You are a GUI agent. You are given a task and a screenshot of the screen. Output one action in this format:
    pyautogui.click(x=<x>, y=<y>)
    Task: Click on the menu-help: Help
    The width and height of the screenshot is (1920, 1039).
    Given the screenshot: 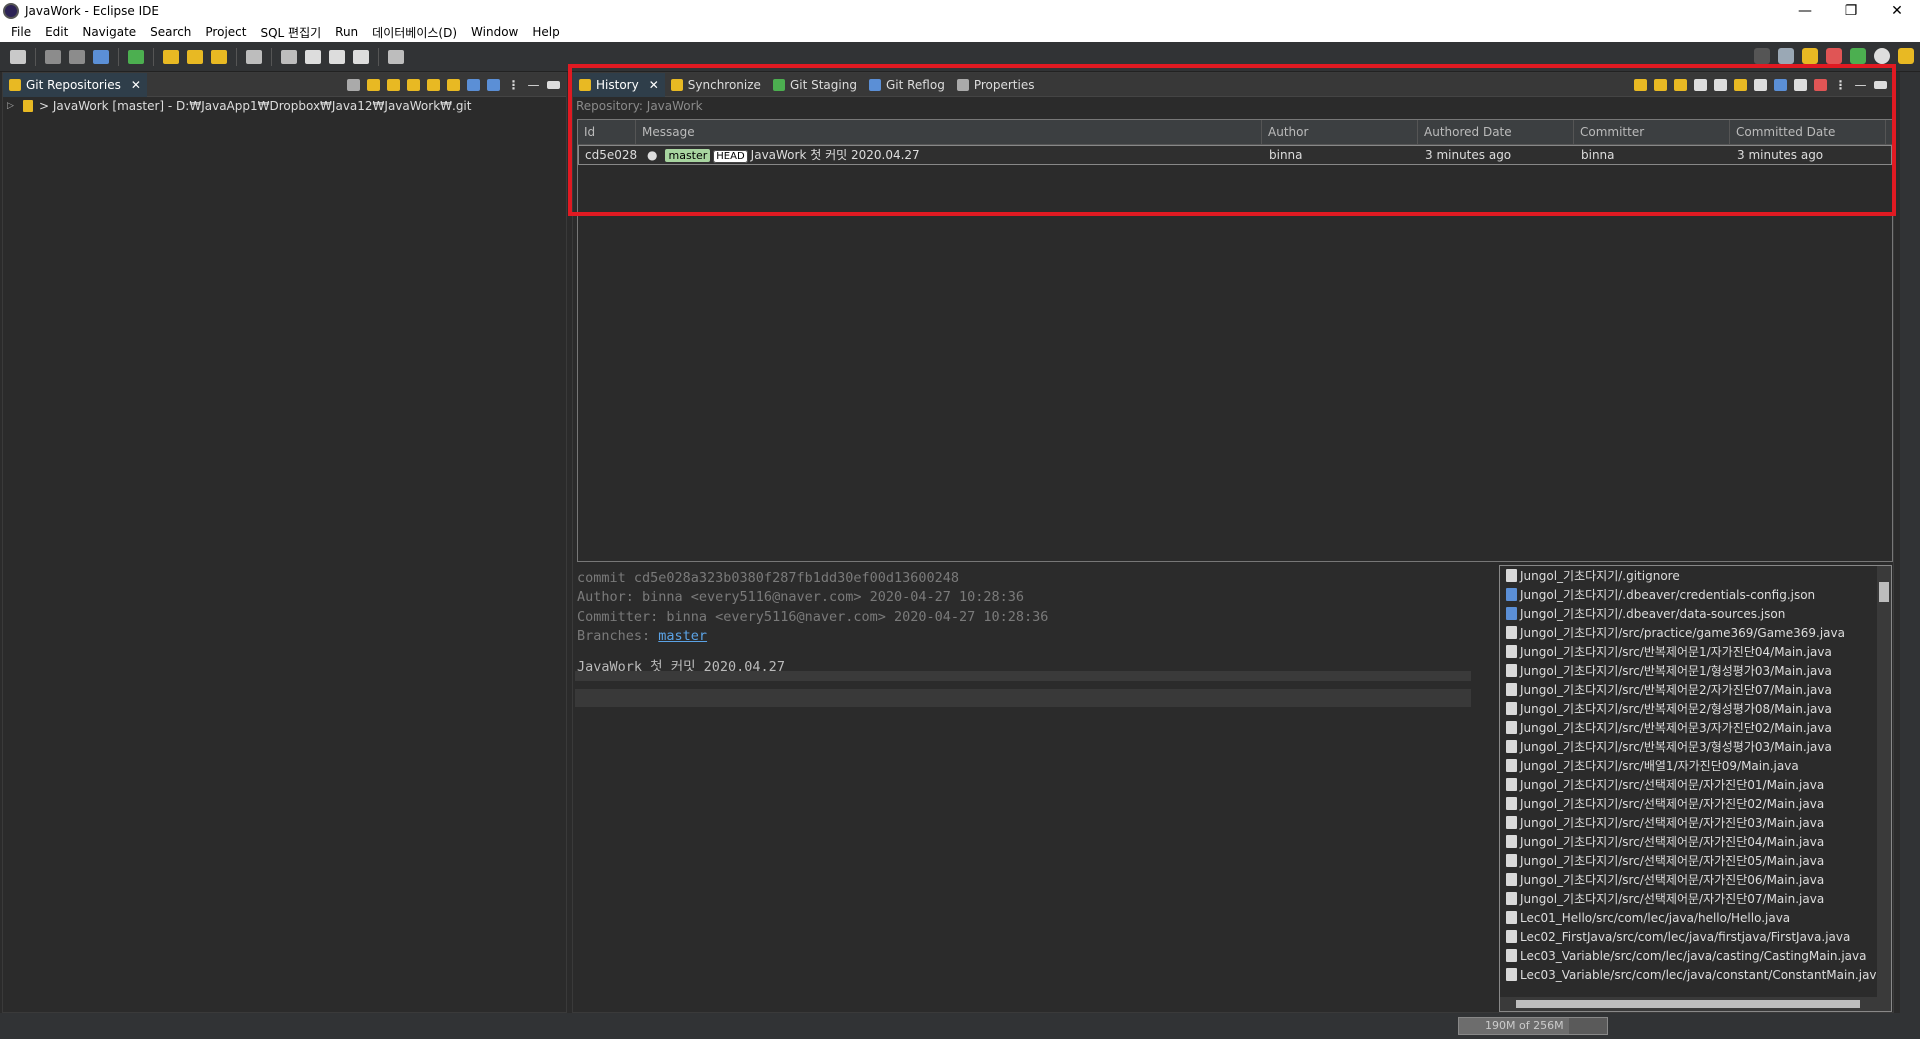 What is the action you would take?
    pyautogui.click(x=545, y=32)
    